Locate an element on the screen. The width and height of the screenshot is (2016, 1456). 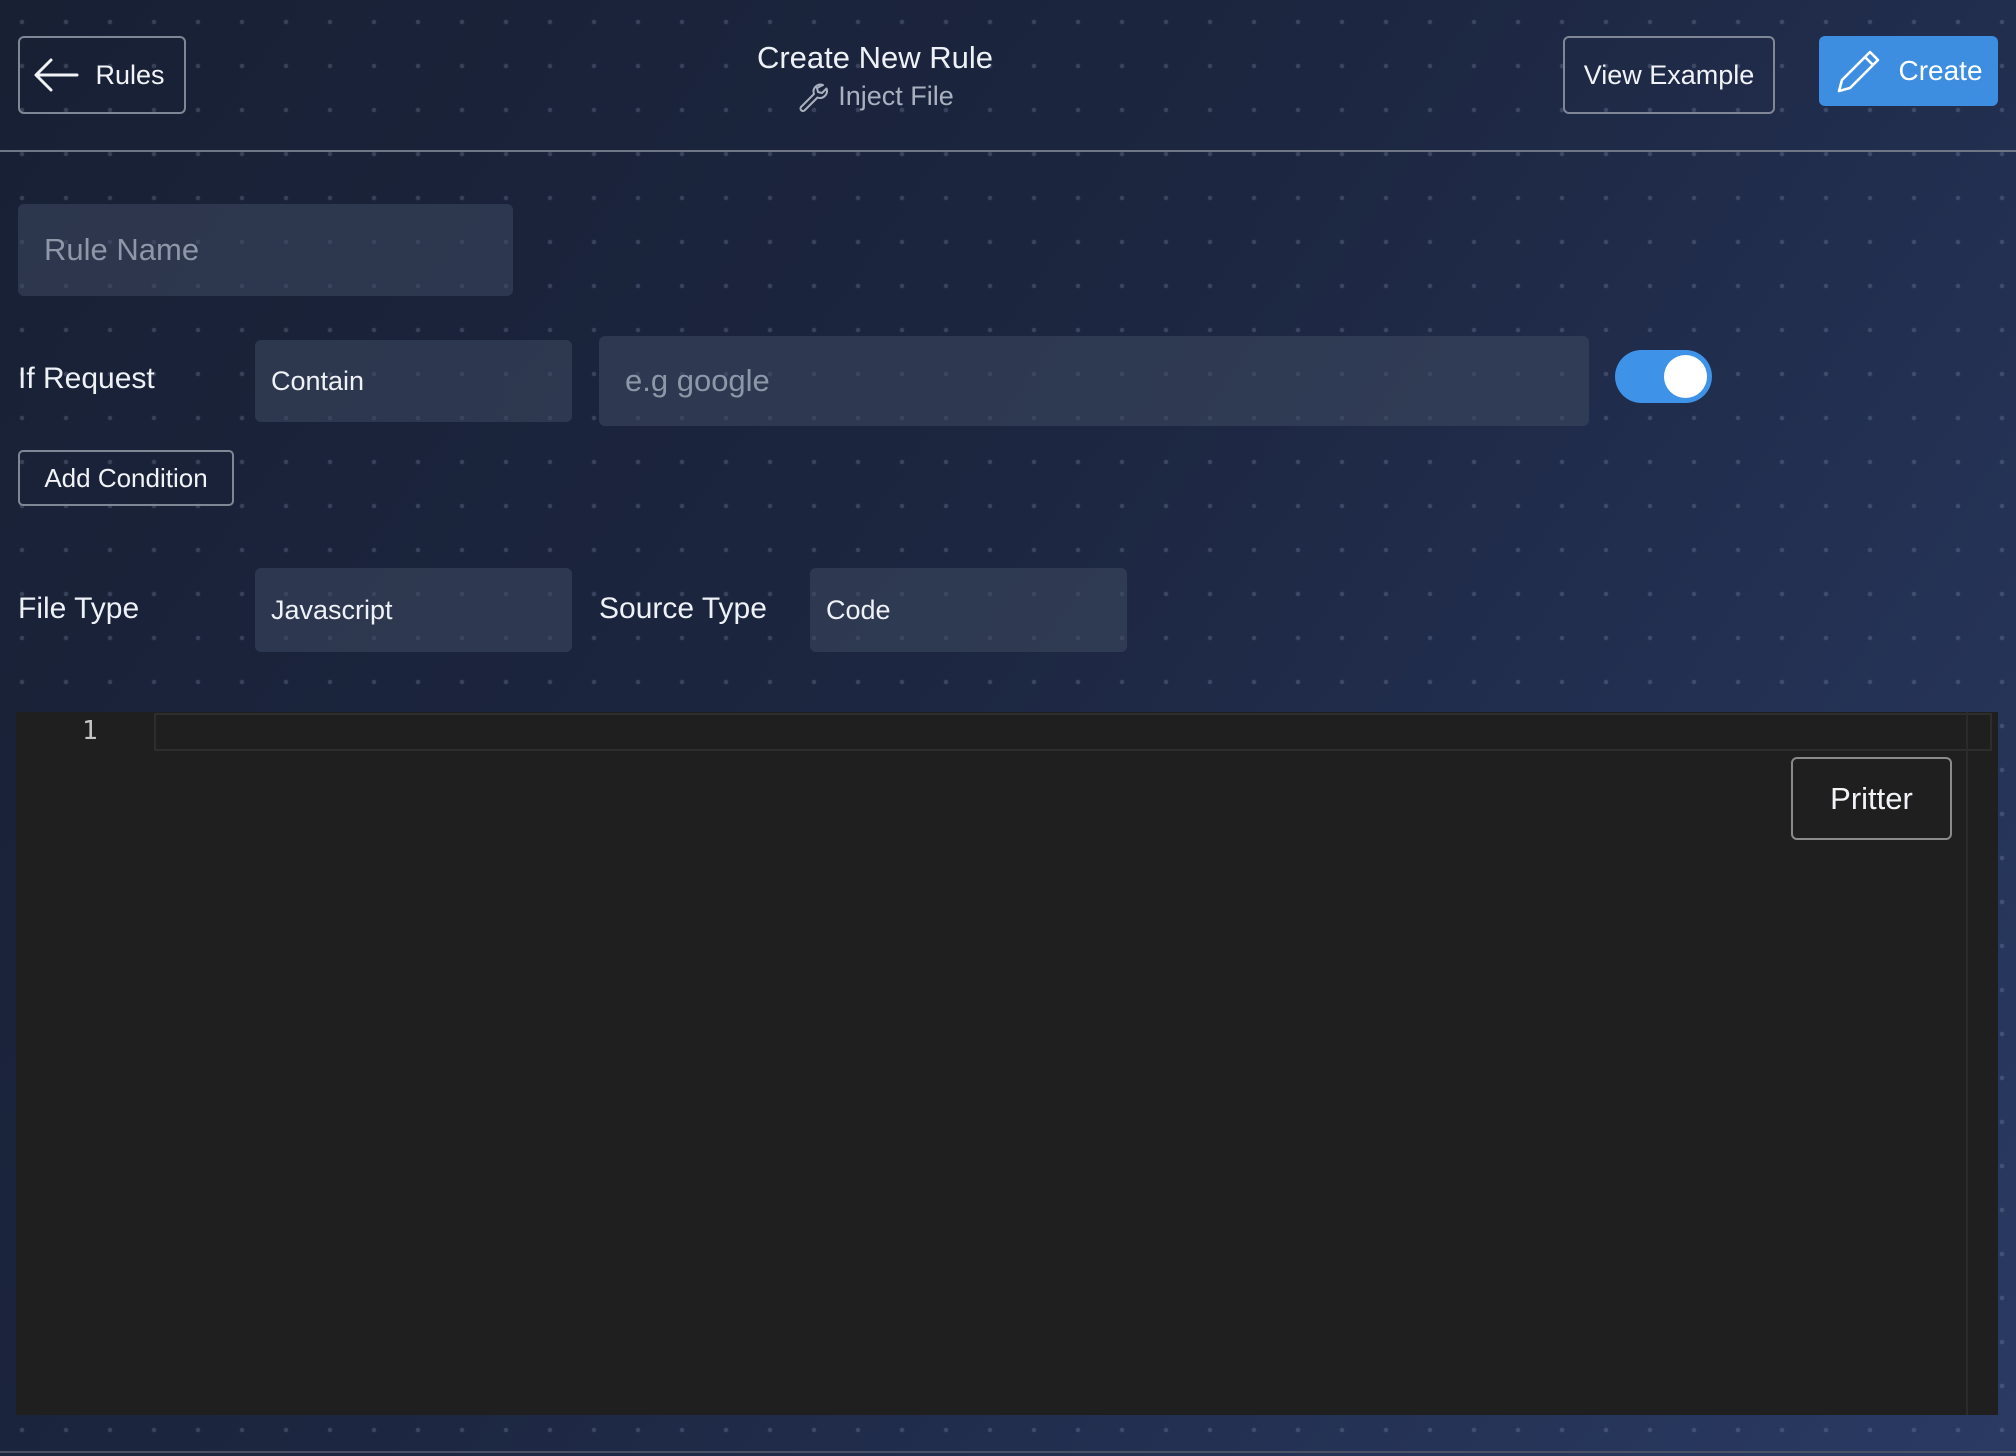
wrench-icon is located at coordinates (812, 96).